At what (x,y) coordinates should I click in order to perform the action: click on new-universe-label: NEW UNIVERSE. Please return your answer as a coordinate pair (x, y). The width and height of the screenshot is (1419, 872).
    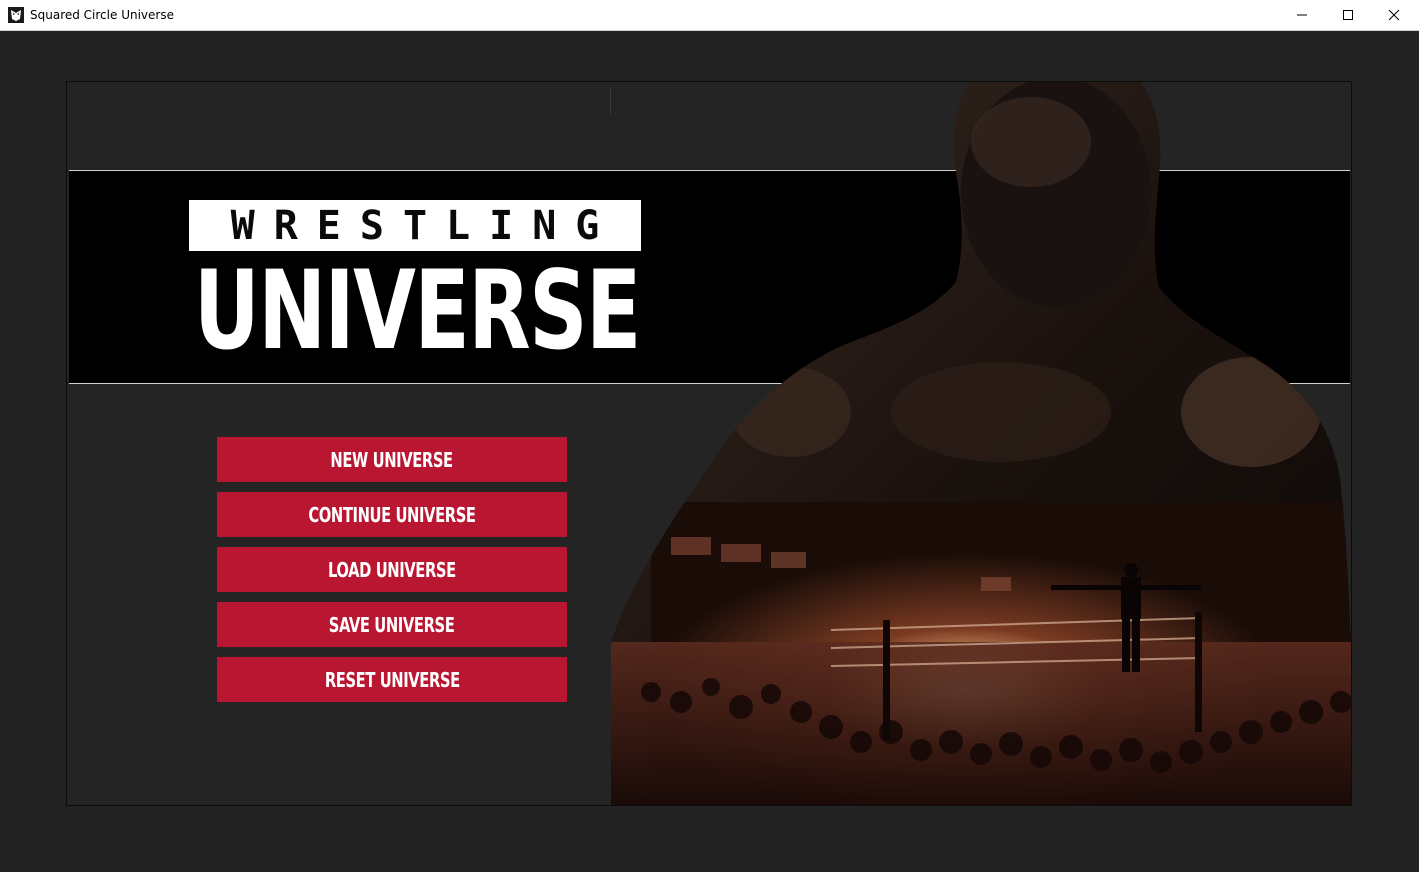
    Looking at the image, I should click on (392, 459).